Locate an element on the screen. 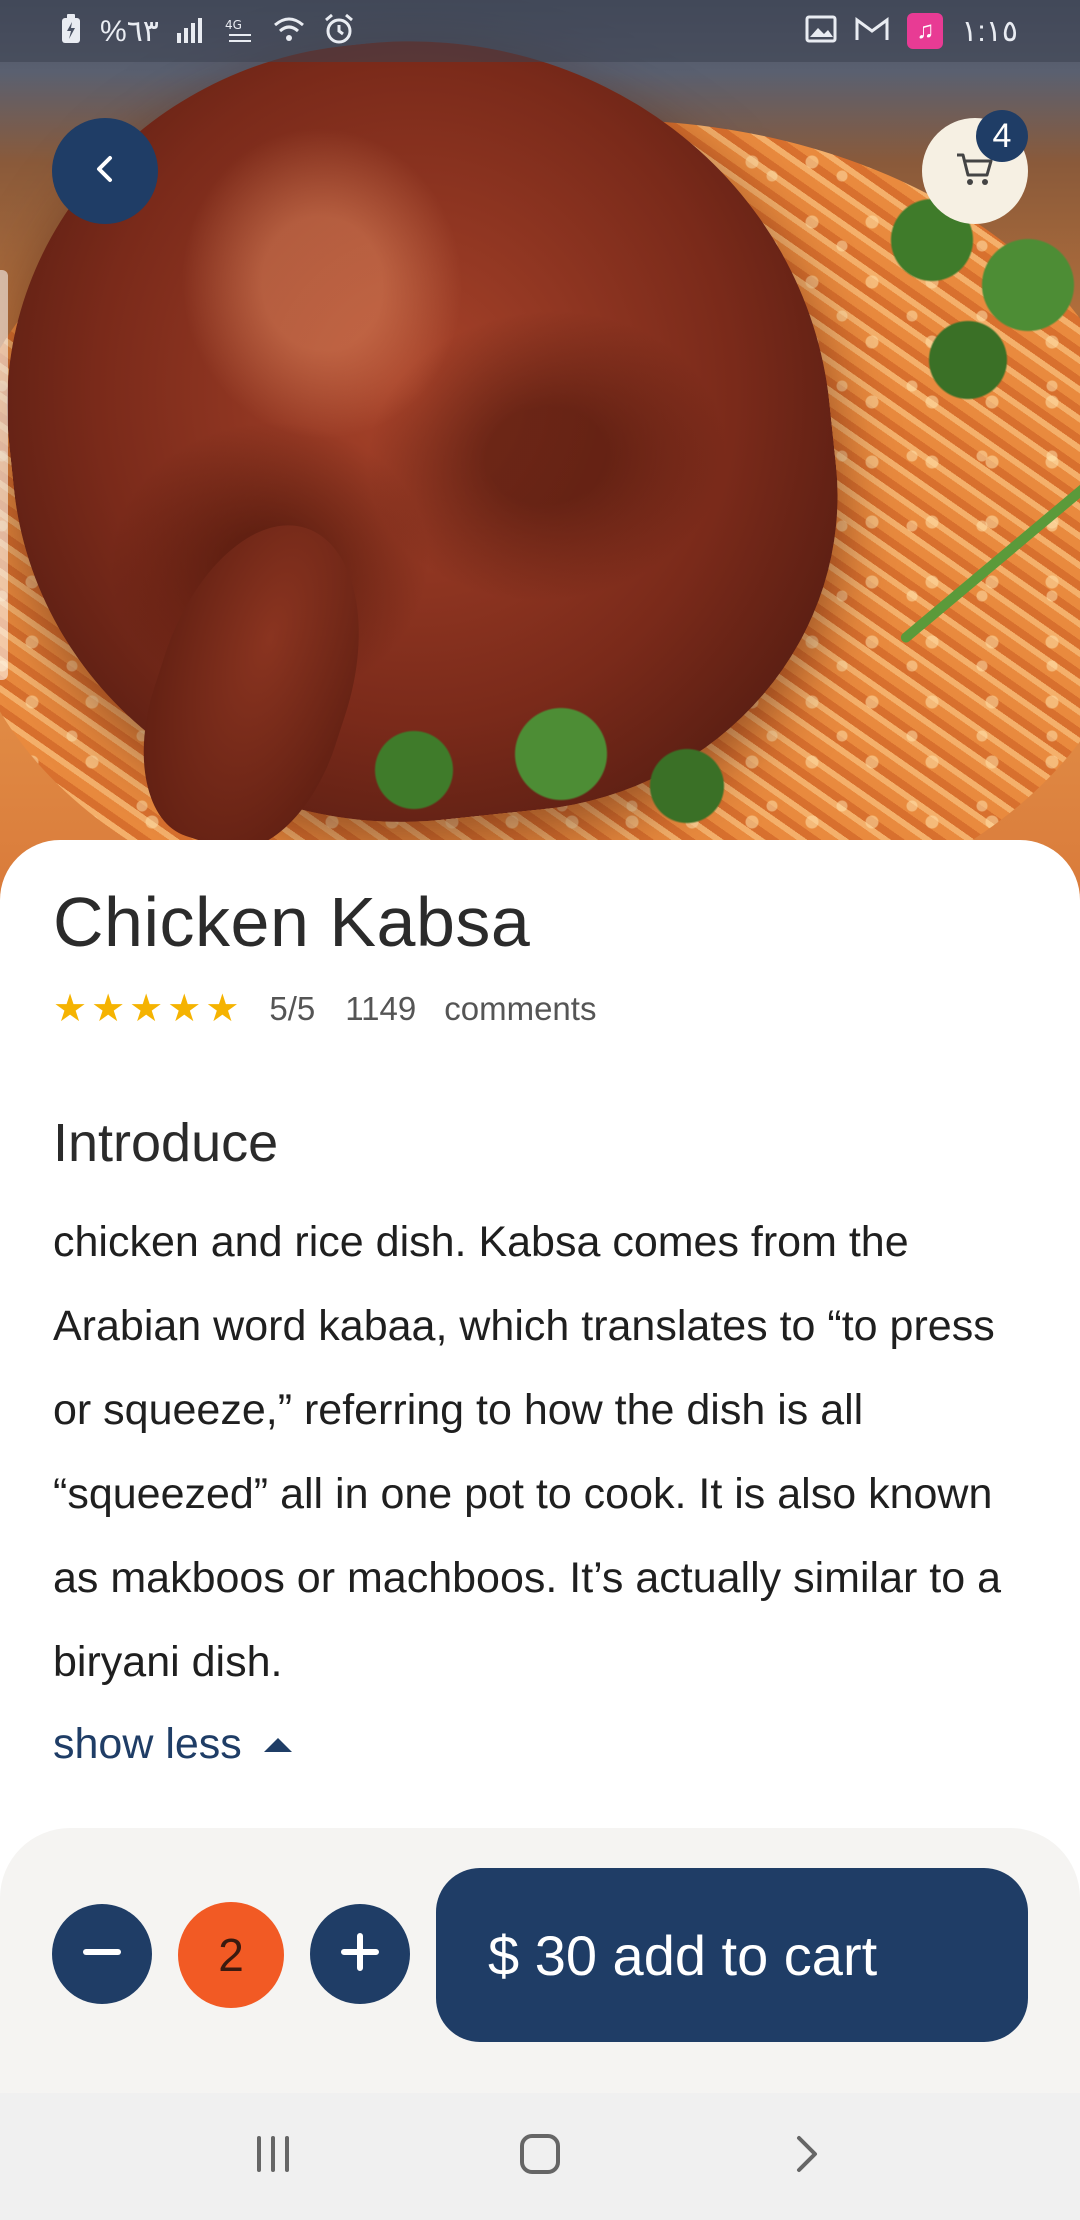 The width and height of the screenshot is (1080, 2220). intro-heading: Introduce is located at coordinates (166, 1143).